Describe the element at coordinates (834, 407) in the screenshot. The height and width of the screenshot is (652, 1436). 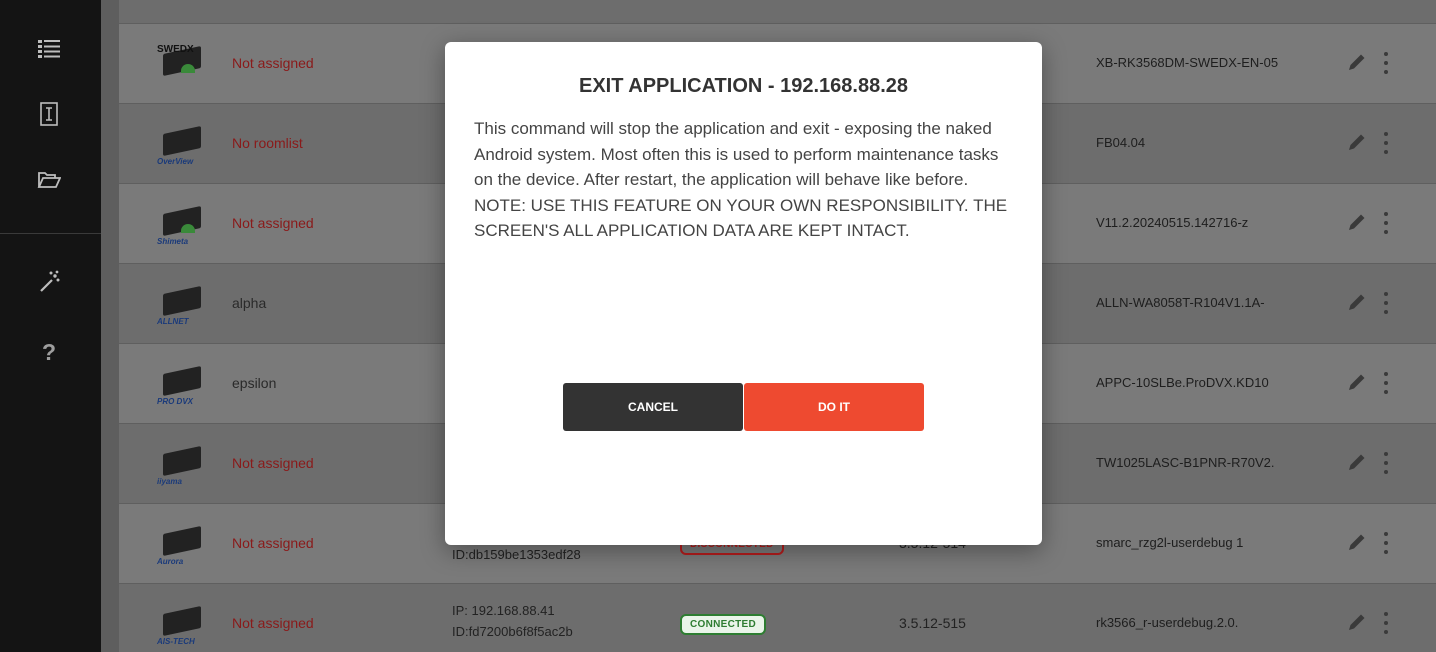
I see `do-it-button: DO IT` at that location.